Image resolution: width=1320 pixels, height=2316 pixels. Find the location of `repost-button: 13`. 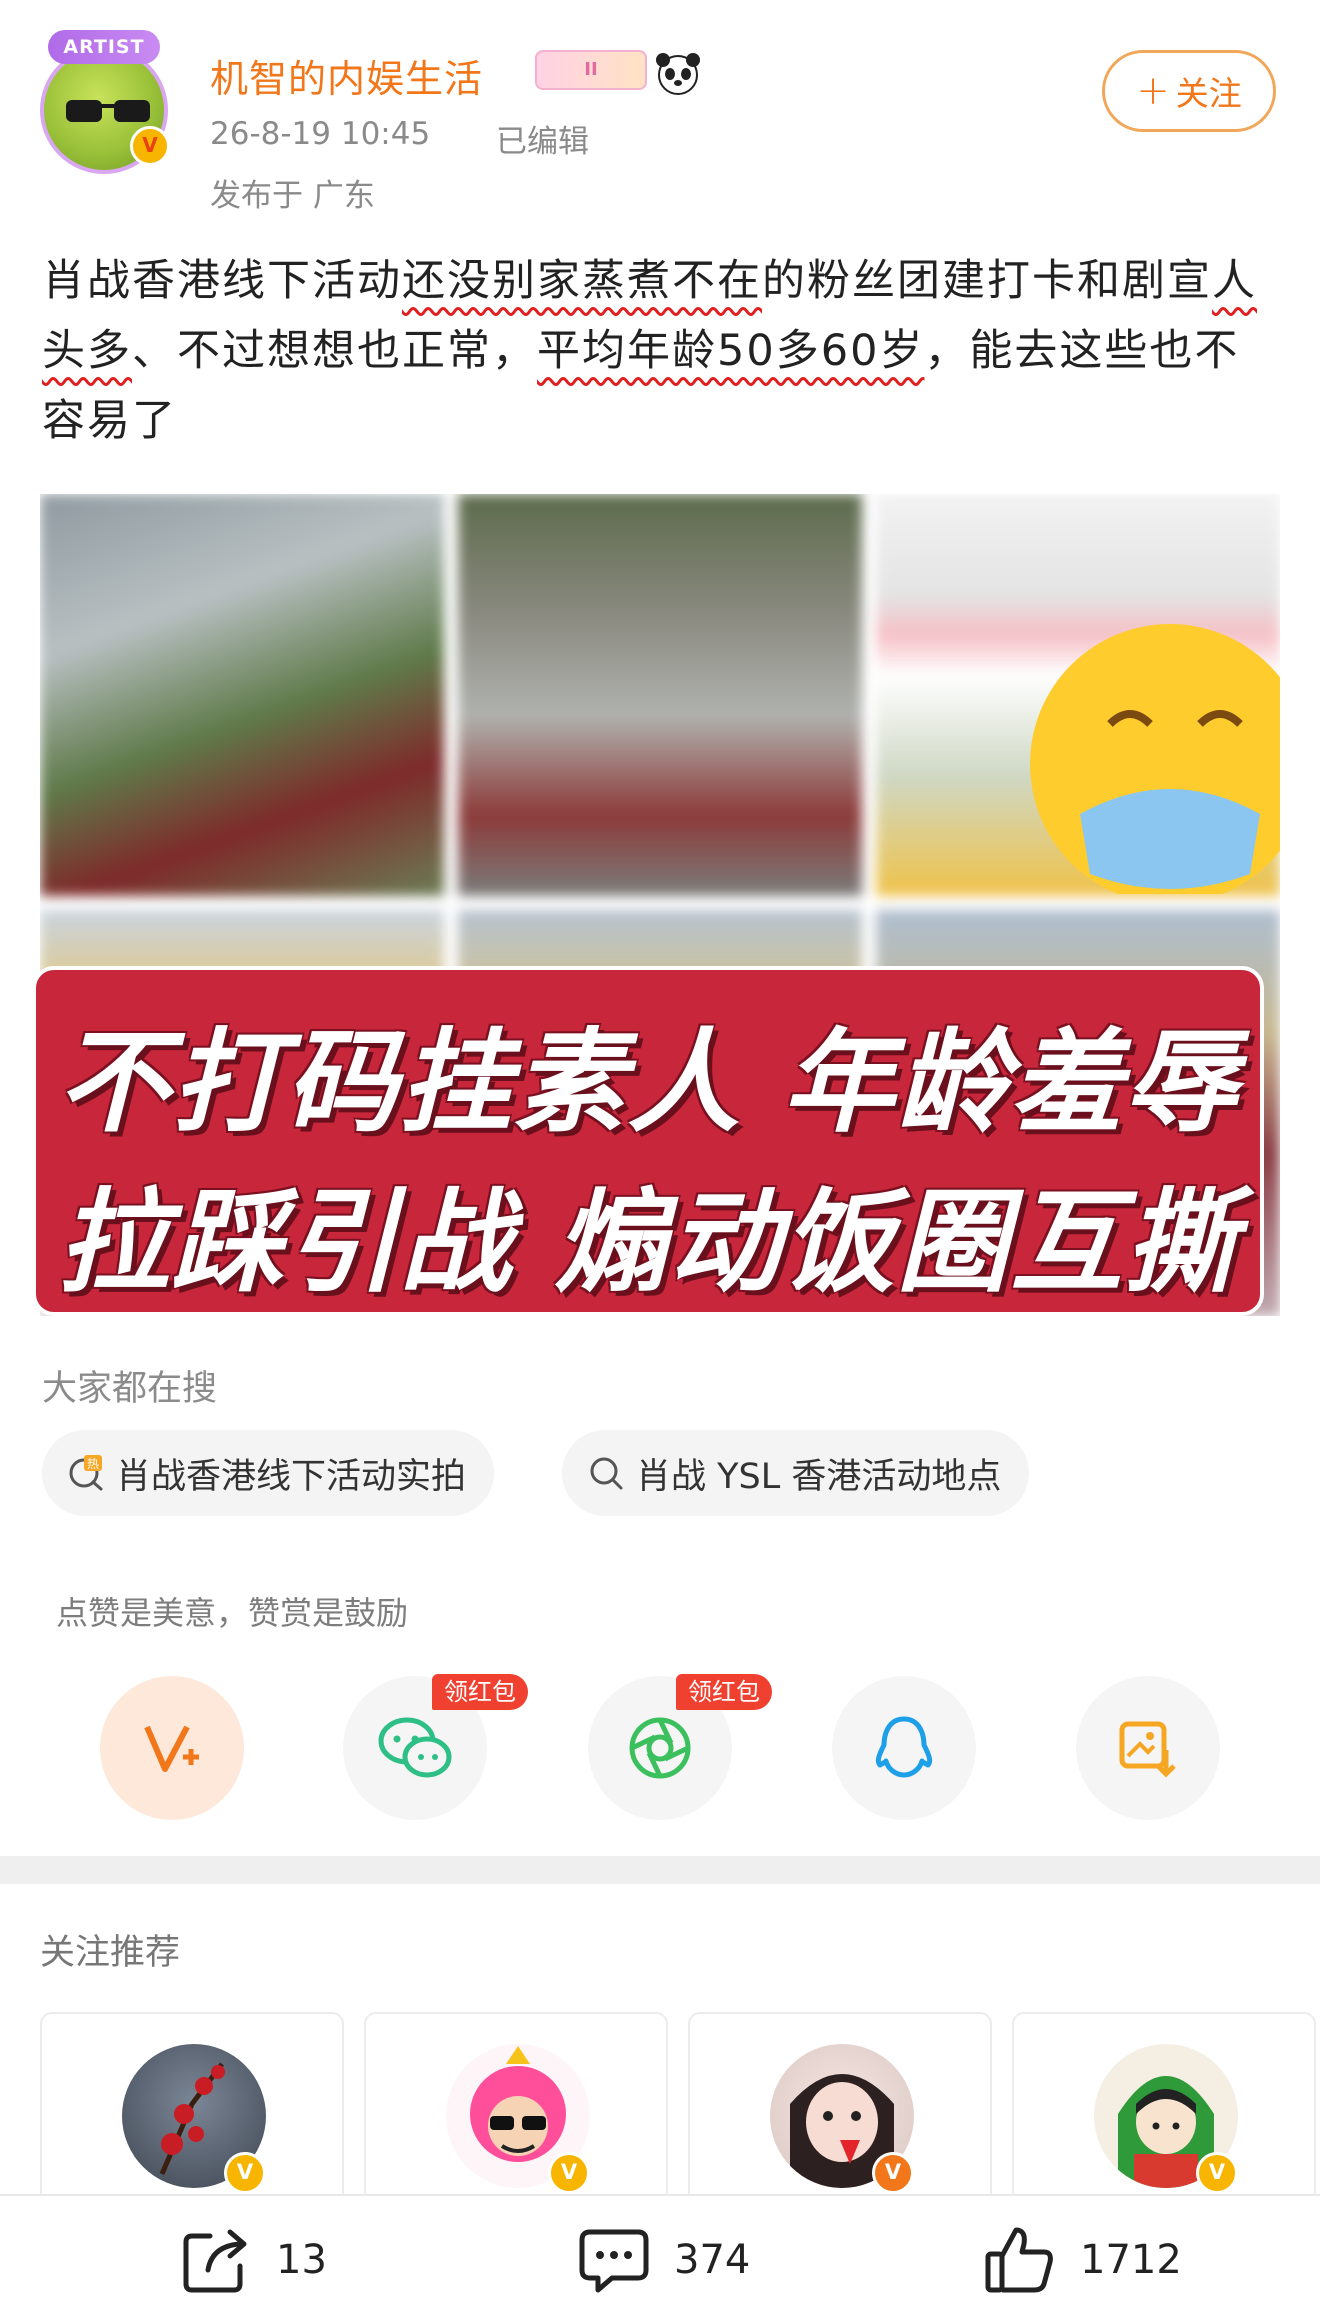

repost-button: 13 is located at coordinates (252, 2260).